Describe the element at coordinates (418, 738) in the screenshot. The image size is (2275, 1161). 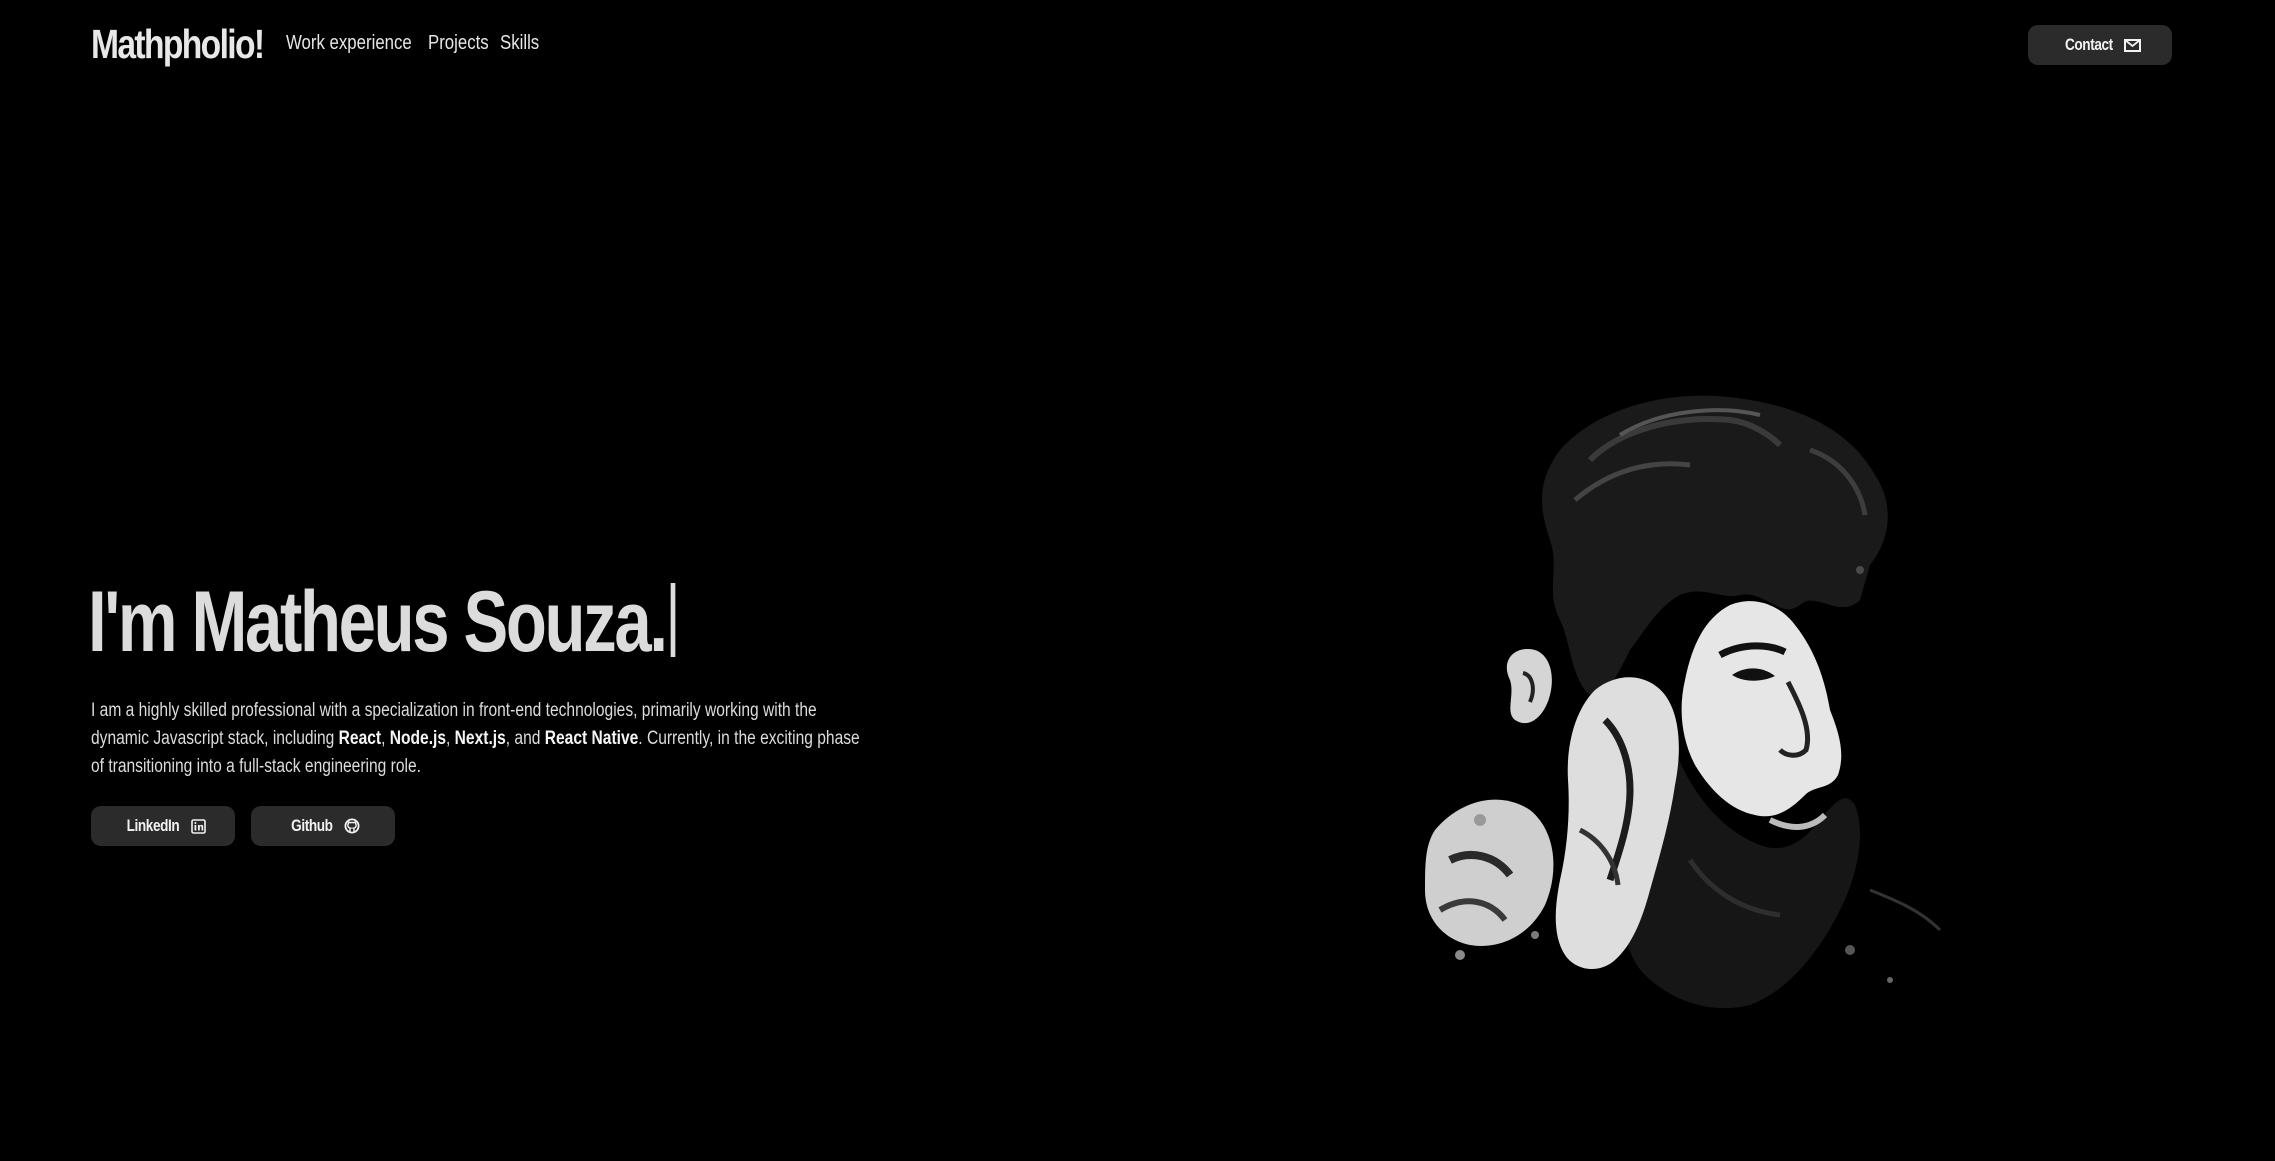
I see `tech-nodejs: Node.js` at that location.